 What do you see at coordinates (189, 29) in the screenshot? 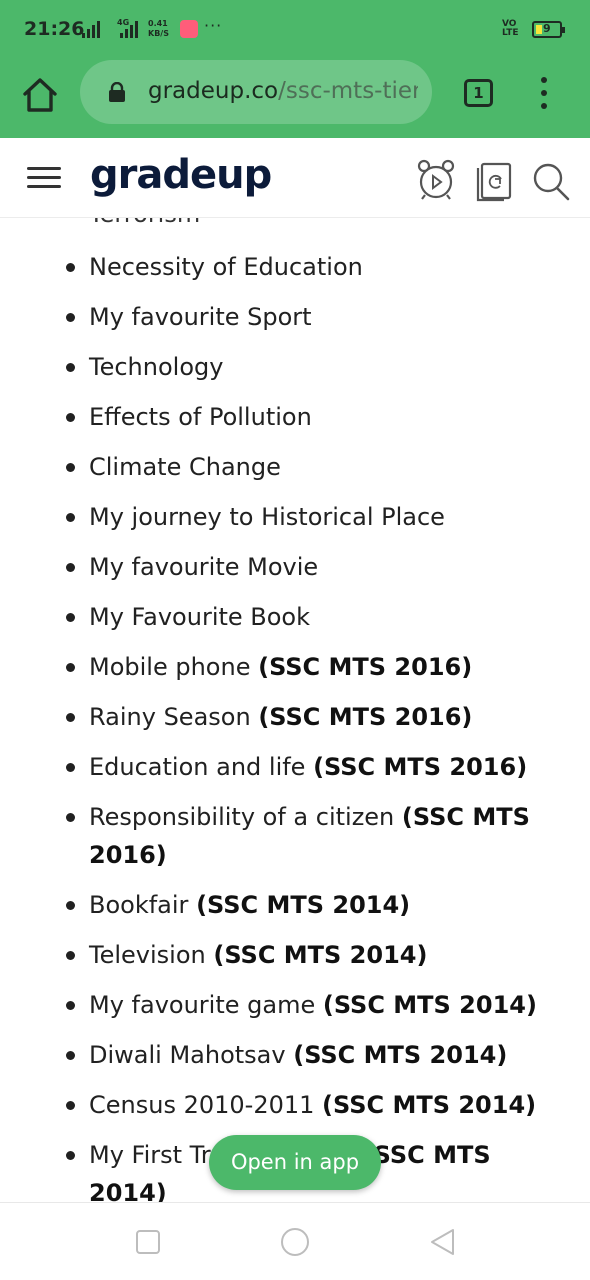
I see `notification-app-icon` at bounding box center [189, 29].